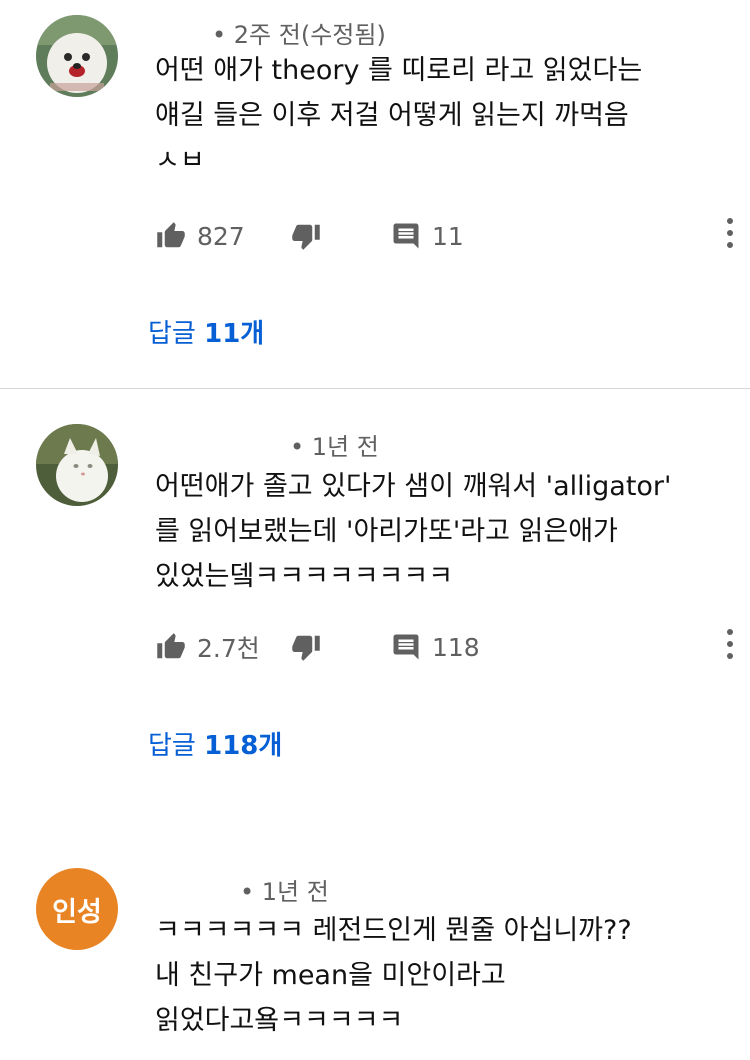  What do you see at coordinates (234, 334) in the screenshot?
I see `replies-number: 11개` at bounding box center [234, 334].